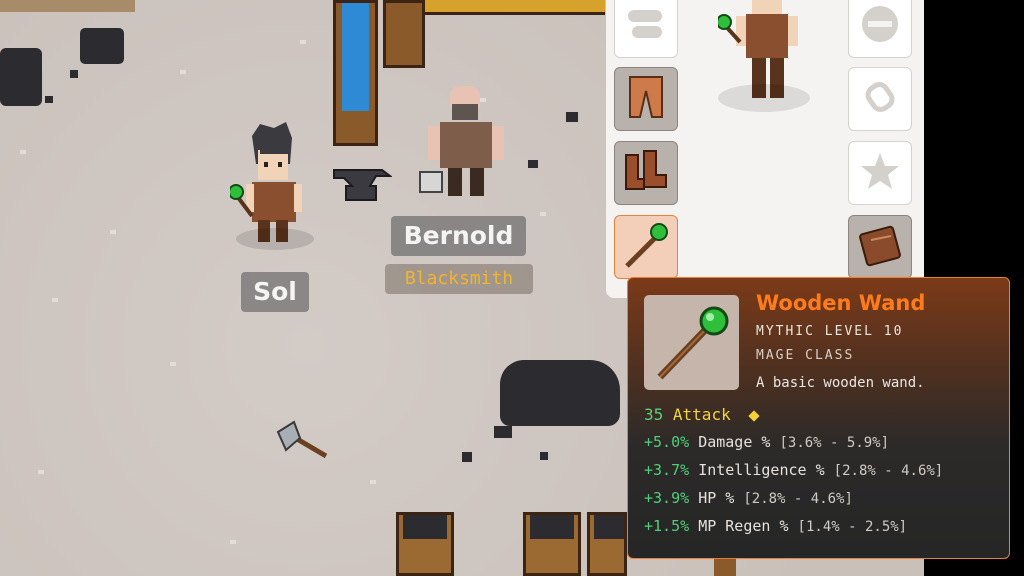  I want to click on anvil, so click(362, 185).